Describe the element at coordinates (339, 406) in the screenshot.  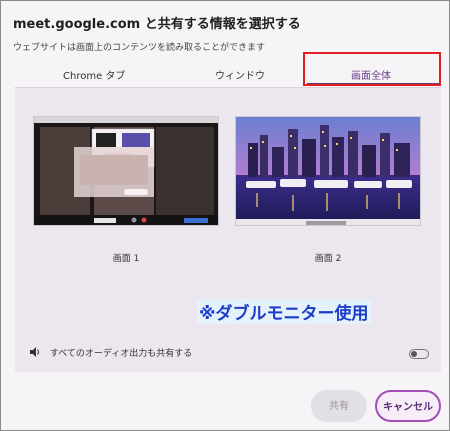
I see `share-button: 共有` at that location.